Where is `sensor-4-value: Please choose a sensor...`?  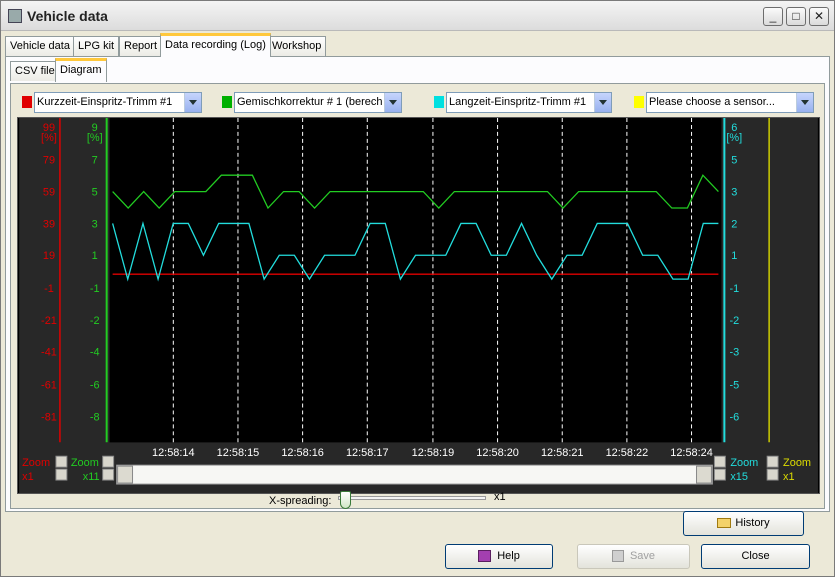 sensor-4-value: Please choose a sensor... is located at coordinates (712, 102).